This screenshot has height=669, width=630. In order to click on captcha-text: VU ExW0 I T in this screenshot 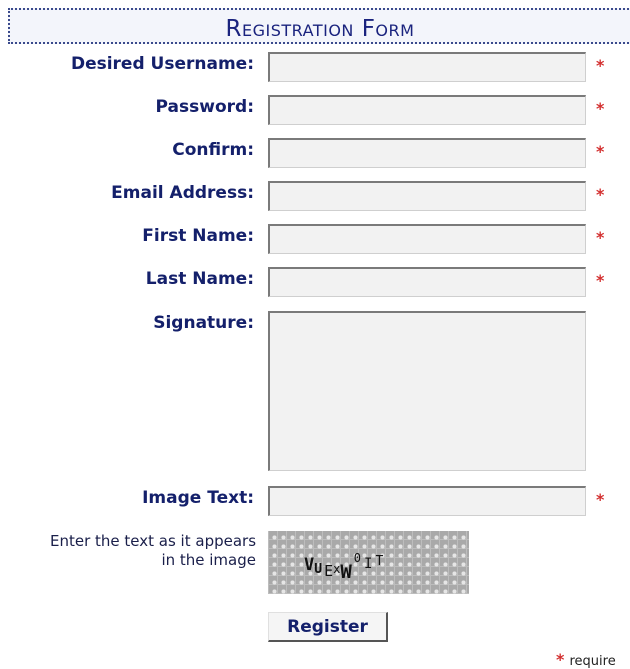, I will do `click(344, 567)`.